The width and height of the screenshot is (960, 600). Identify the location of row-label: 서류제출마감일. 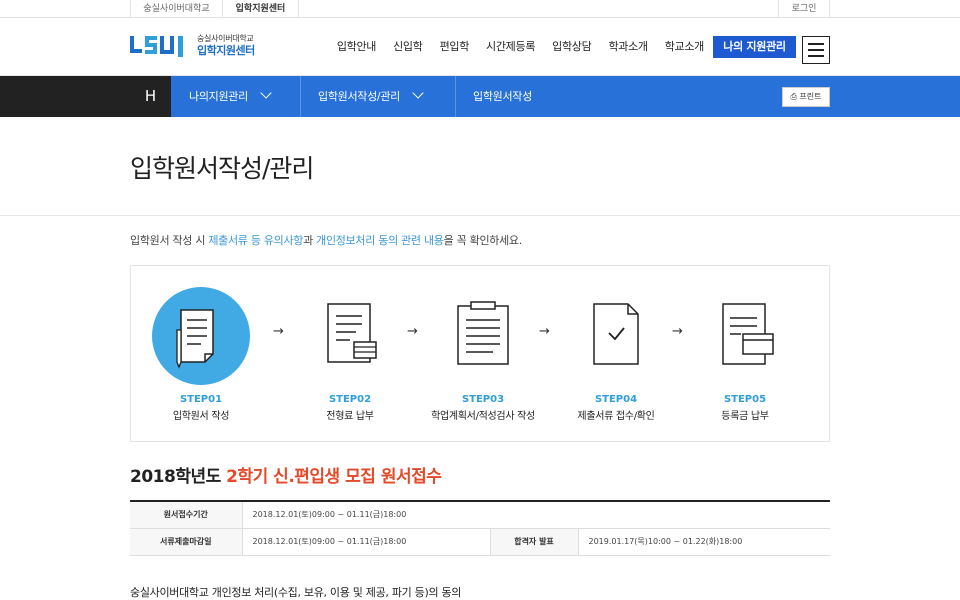
(186, 542).